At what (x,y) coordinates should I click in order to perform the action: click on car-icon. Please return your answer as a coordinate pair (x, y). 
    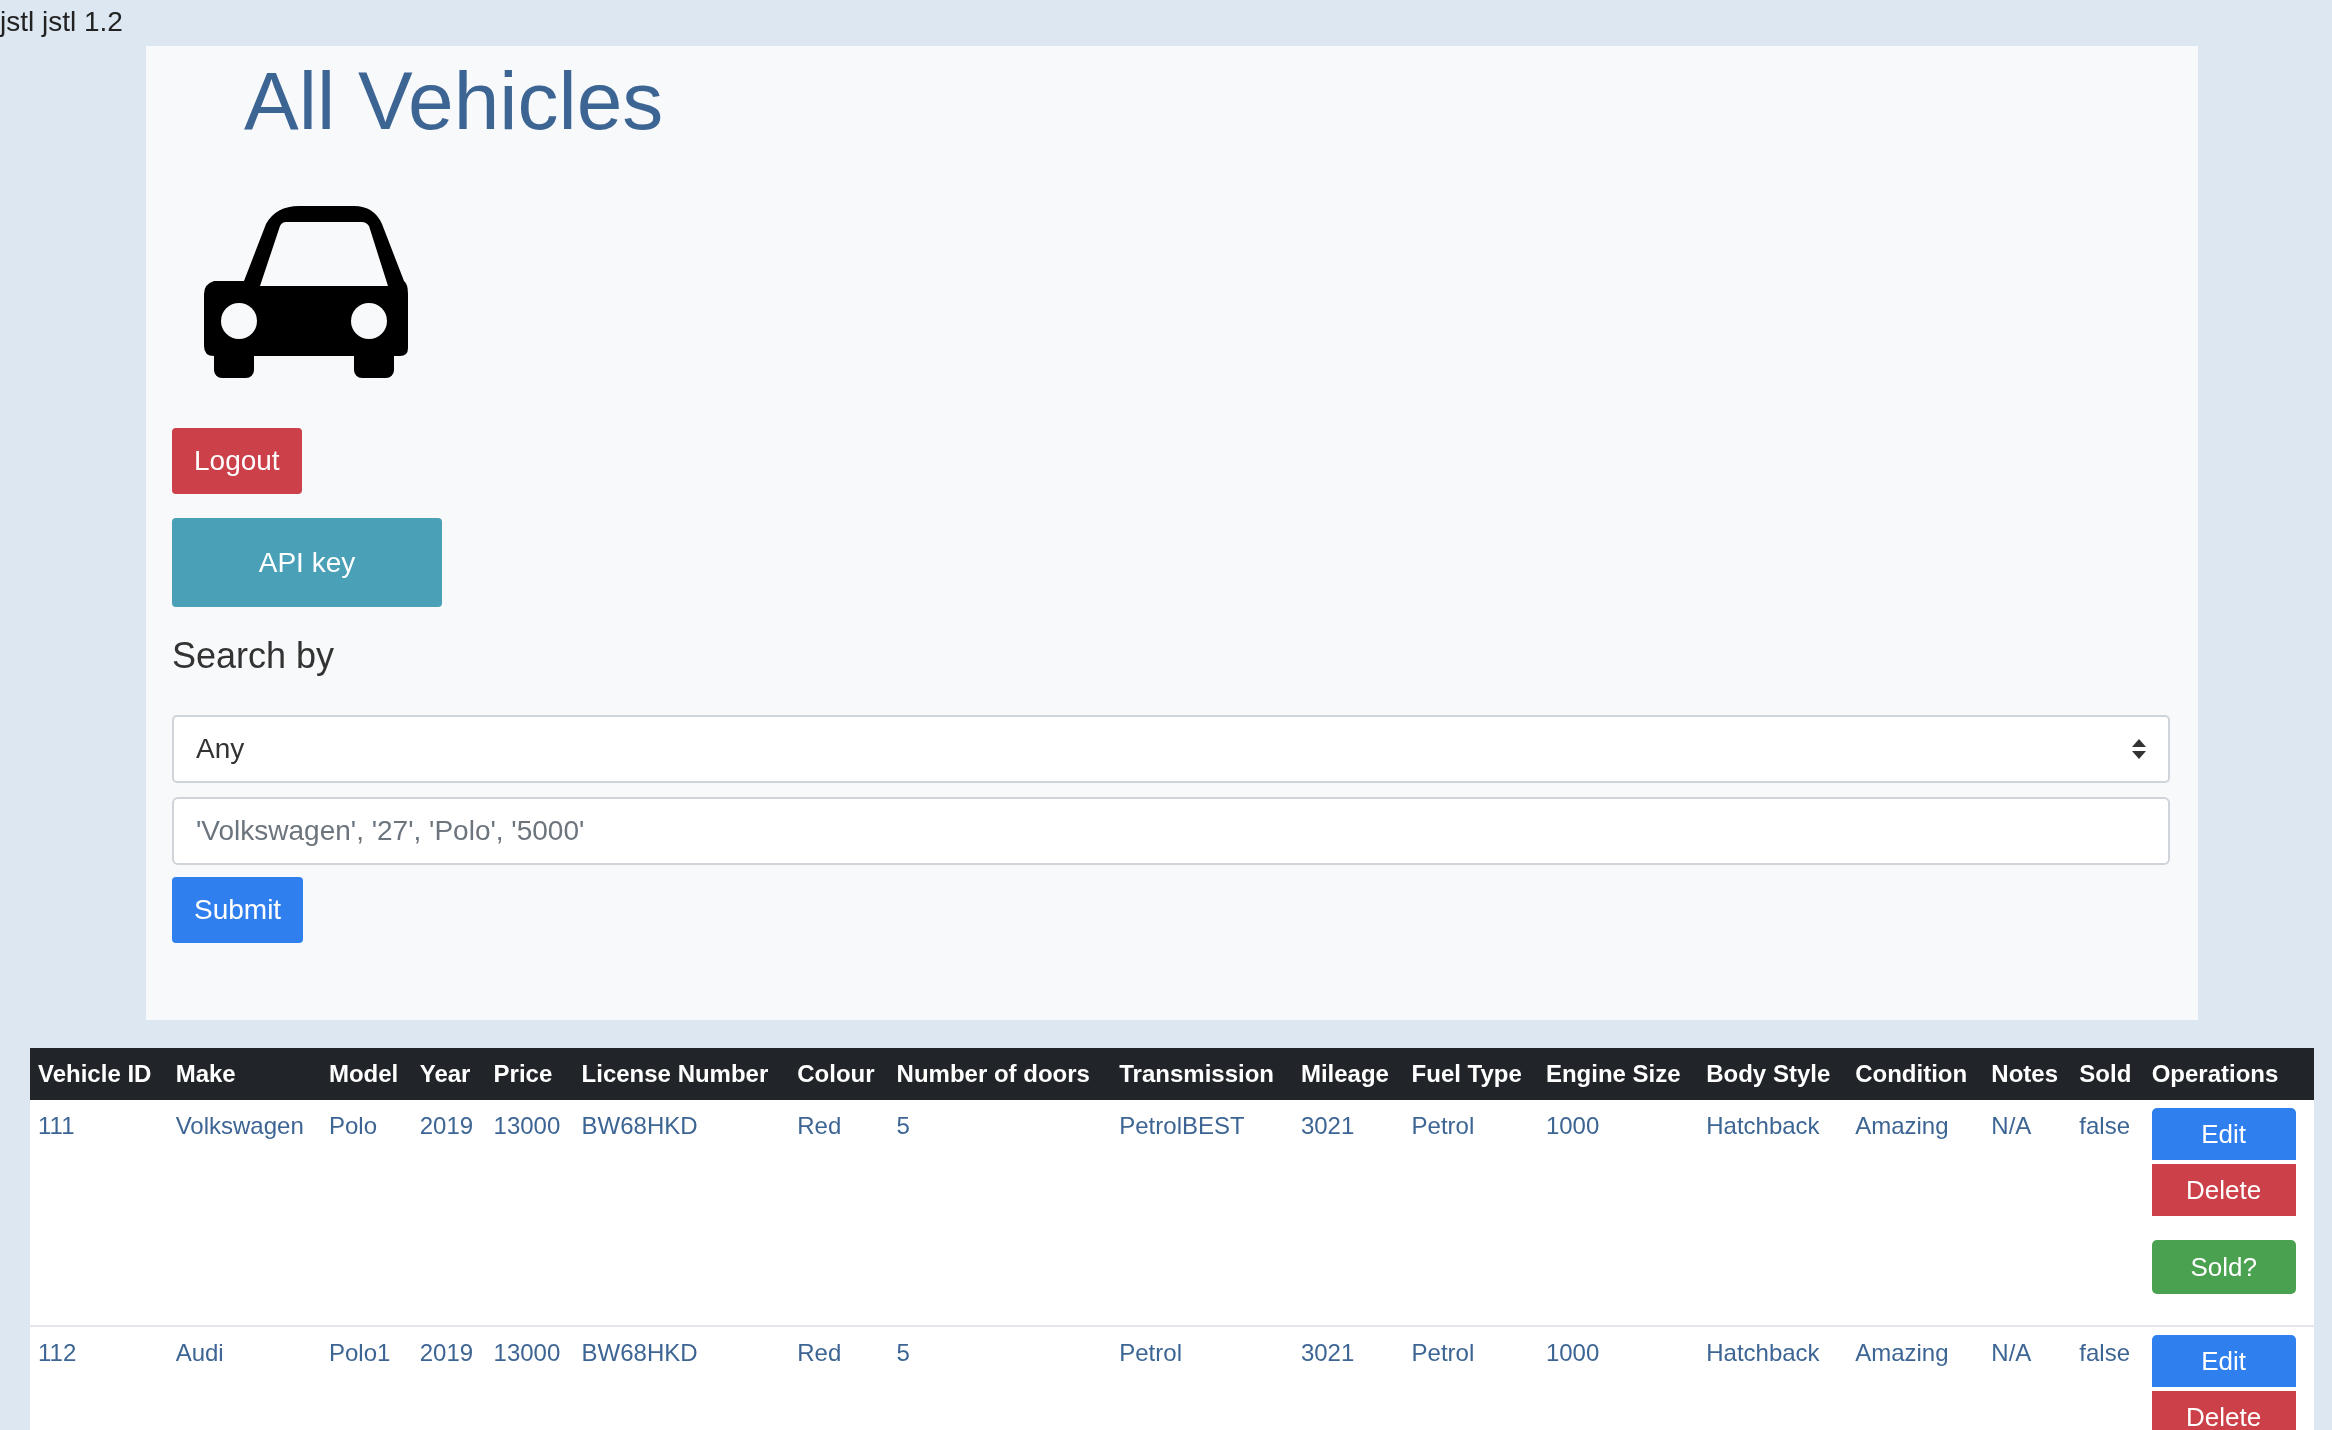
    Looking at the image, I should click on (306, 292).